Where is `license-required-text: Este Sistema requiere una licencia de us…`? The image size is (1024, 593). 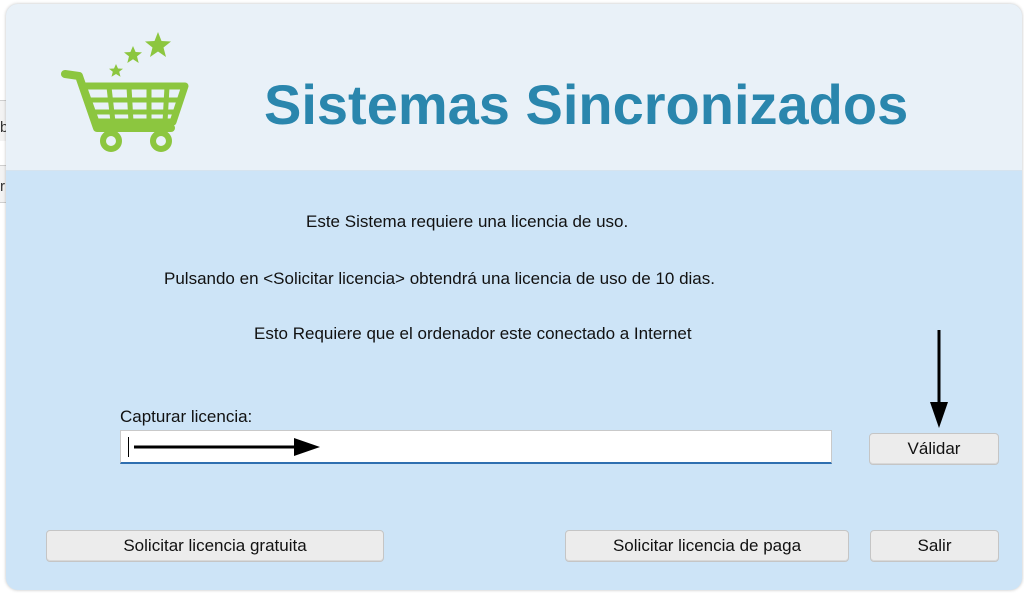 license-required-text: Este Sistema requiere una licencia de us… is located at coordinates (467, 221).